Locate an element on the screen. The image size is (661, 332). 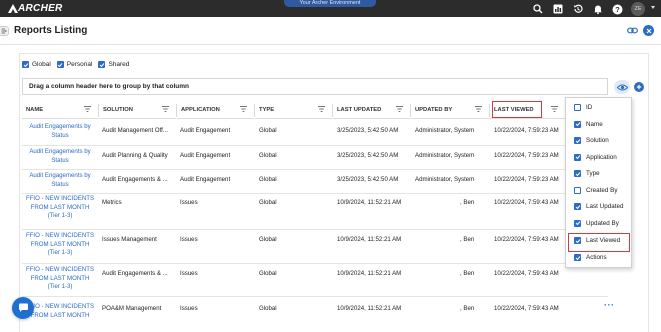
archer-logo: ARCHER is located at coordinates (35, 8).